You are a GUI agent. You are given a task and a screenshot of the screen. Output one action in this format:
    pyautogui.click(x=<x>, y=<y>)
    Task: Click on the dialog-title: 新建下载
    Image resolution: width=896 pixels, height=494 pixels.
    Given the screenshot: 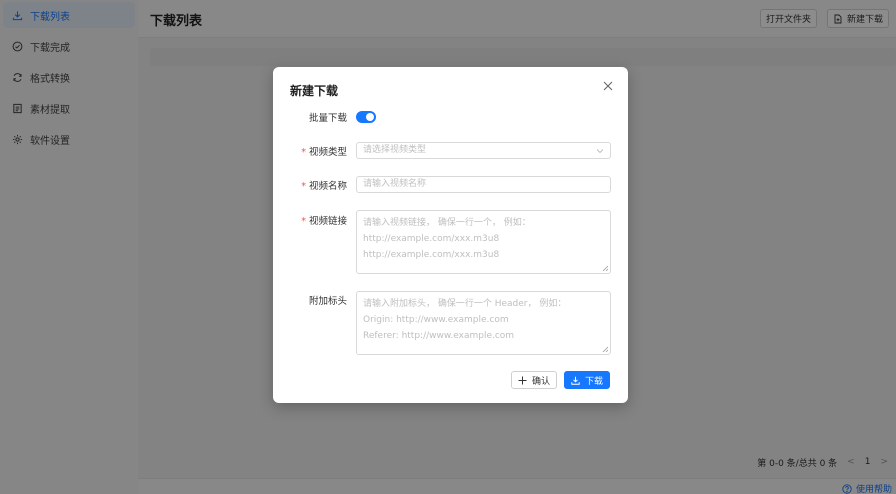 What is the action you would take?
    pyautogui.click(x=314, y=91)
    